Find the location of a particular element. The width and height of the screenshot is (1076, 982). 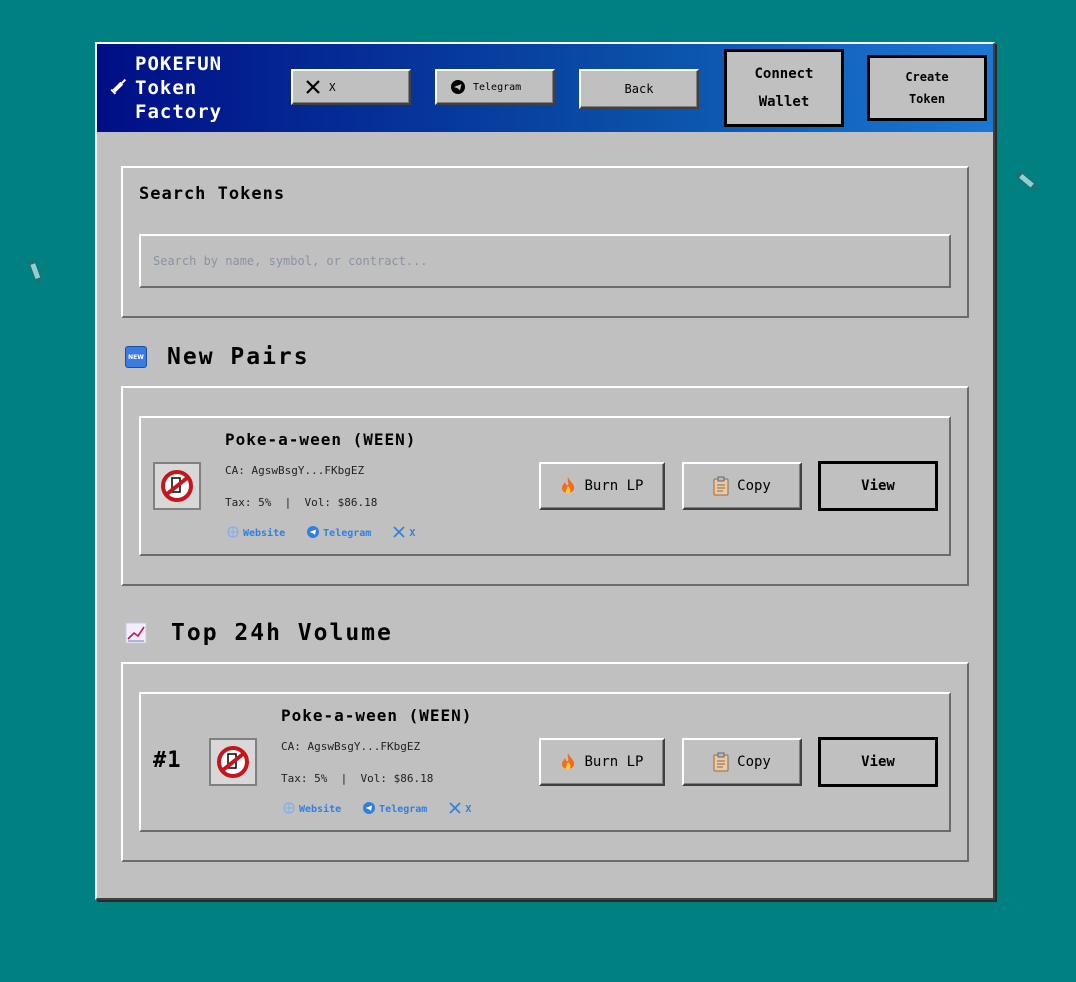

brand-line: POKEFUN is located at coordinates (179, 64).